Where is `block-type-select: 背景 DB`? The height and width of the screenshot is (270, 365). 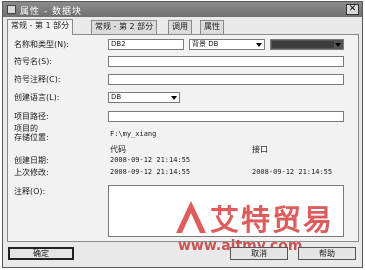
block-type-select: 背景 DB is located at coordinates (227, 44).